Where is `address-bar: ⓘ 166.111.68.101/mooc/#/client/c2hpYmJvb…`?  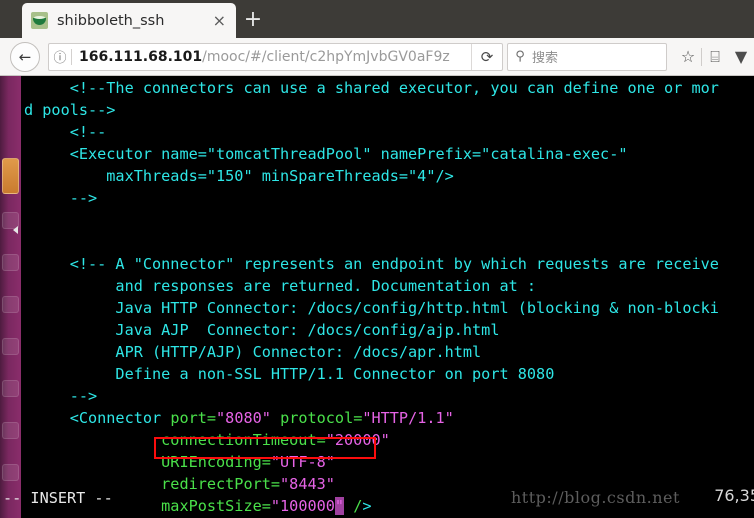 address-bar: ⓘ 166.111.68.101/mooc/#/client/c2hpYmJvb… is located at coordinates (275, 56).